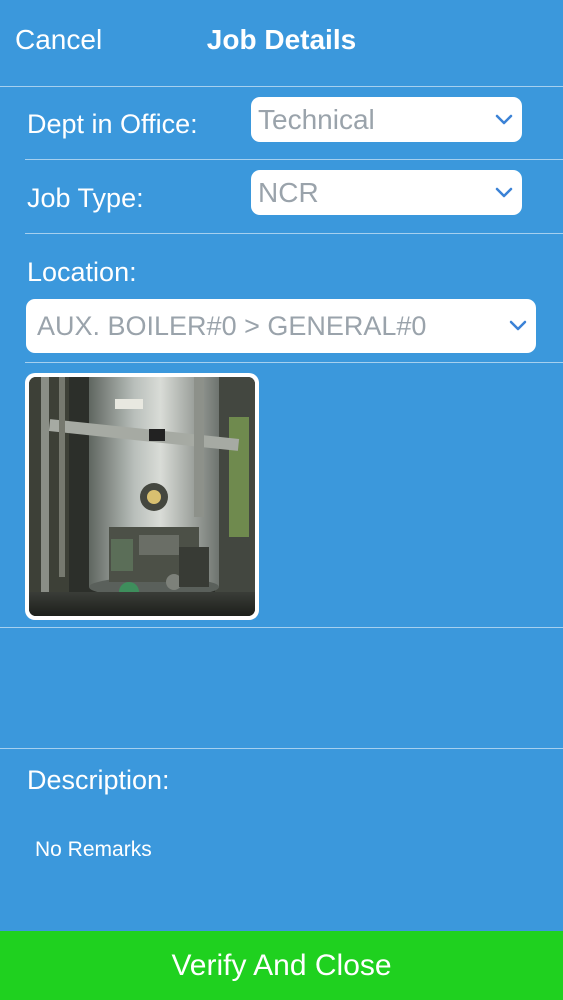  What do you see at coordinates (85, 198) in the screenshot?
I see `job-type-label: Job Type:` at bounding box center [85, 198].